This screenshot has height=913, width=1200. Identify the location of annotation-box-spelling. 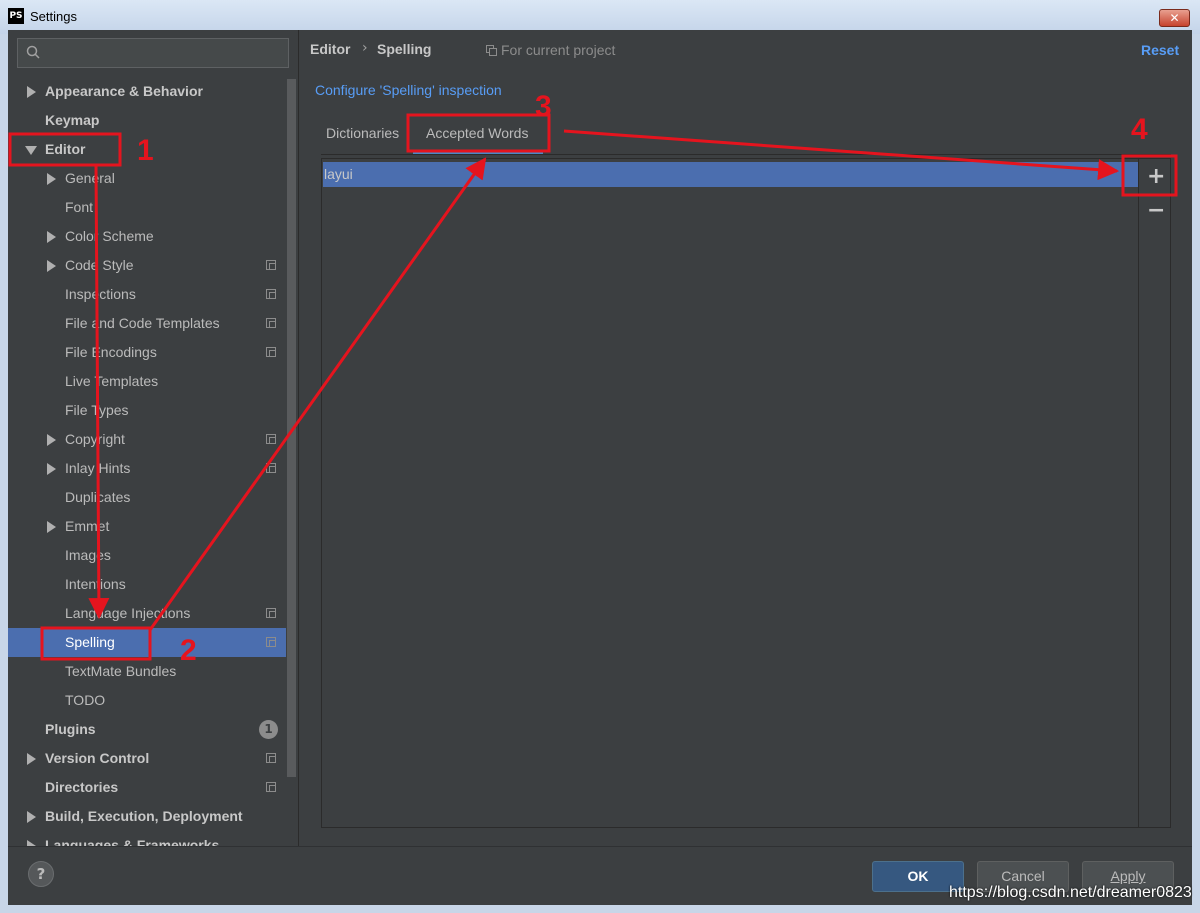
(96, 643).